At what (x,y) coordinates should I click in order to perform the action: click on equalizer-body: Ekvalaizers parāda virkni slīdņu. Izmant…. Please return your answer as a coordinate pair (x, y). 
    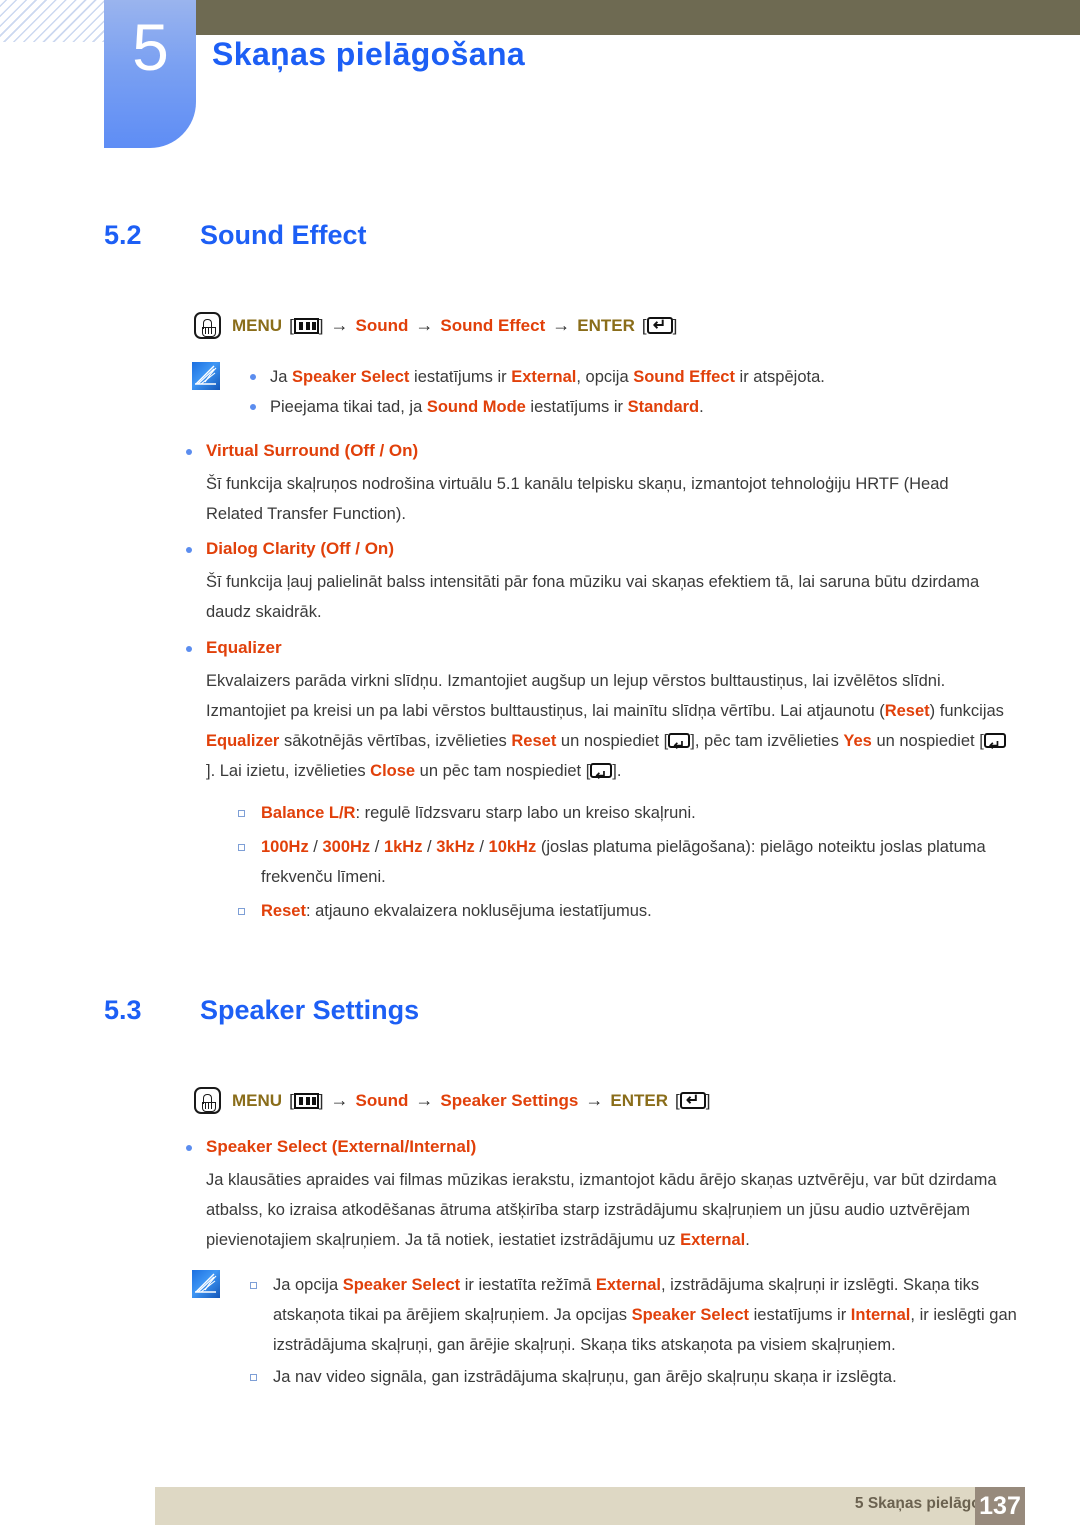
    Looking at the image, I should click on (610, 728).